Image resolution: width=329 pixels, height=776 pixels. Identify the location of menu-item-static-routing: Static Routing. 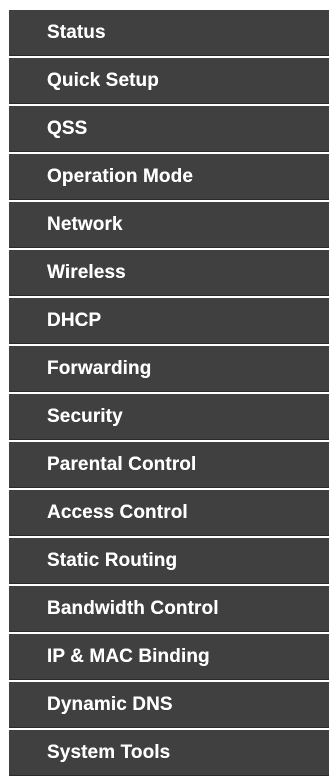
(169, 561).